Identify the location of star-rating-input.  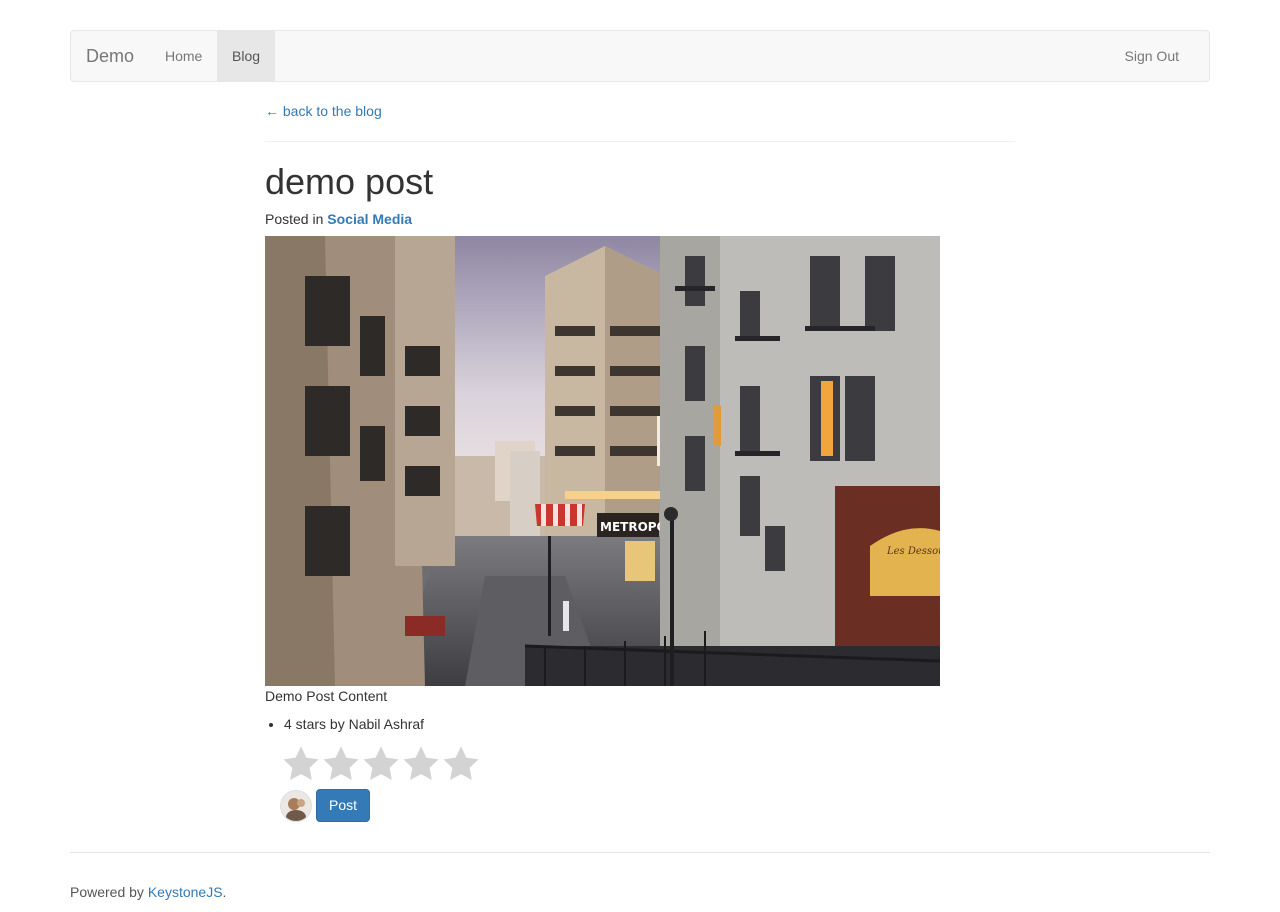
(381, 765).